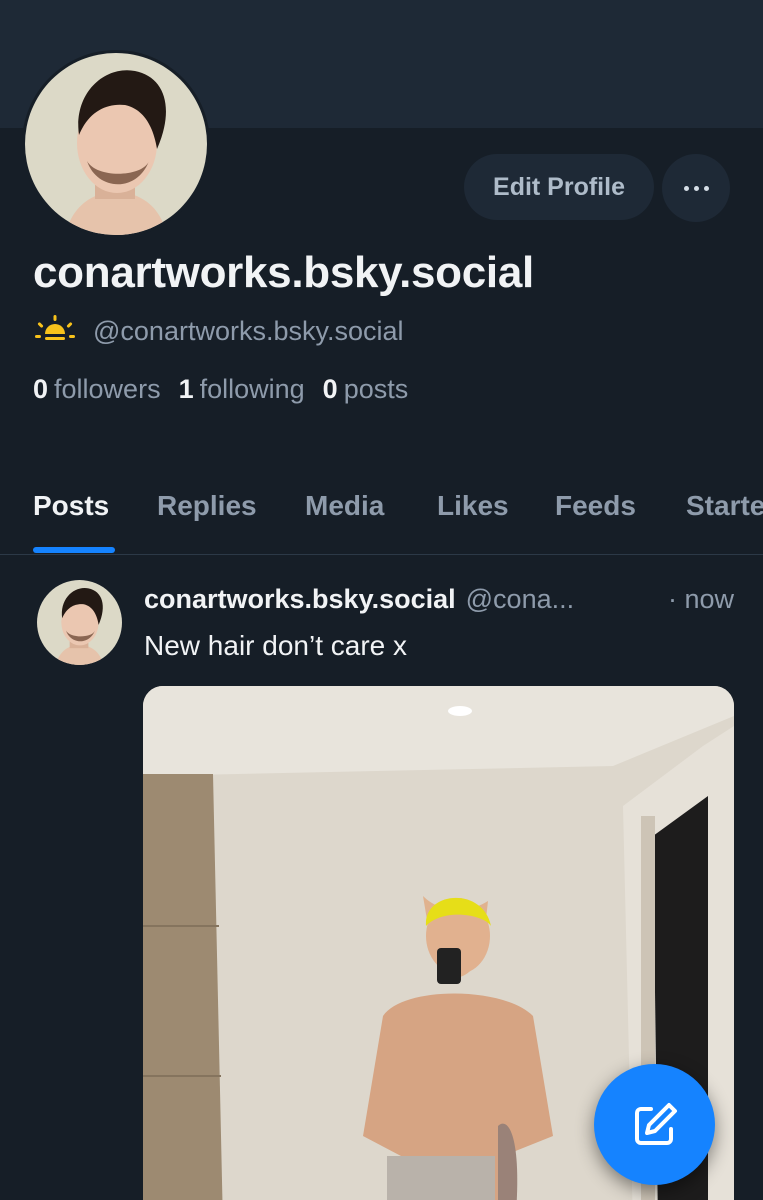 Image resolution: width=763 pixels, height=1200 pixels. What do you see at coordinates (300, 599) in the screenshot?
I see `post-author-name: conartworks.bsky.social` at bounding box center [300, 599].